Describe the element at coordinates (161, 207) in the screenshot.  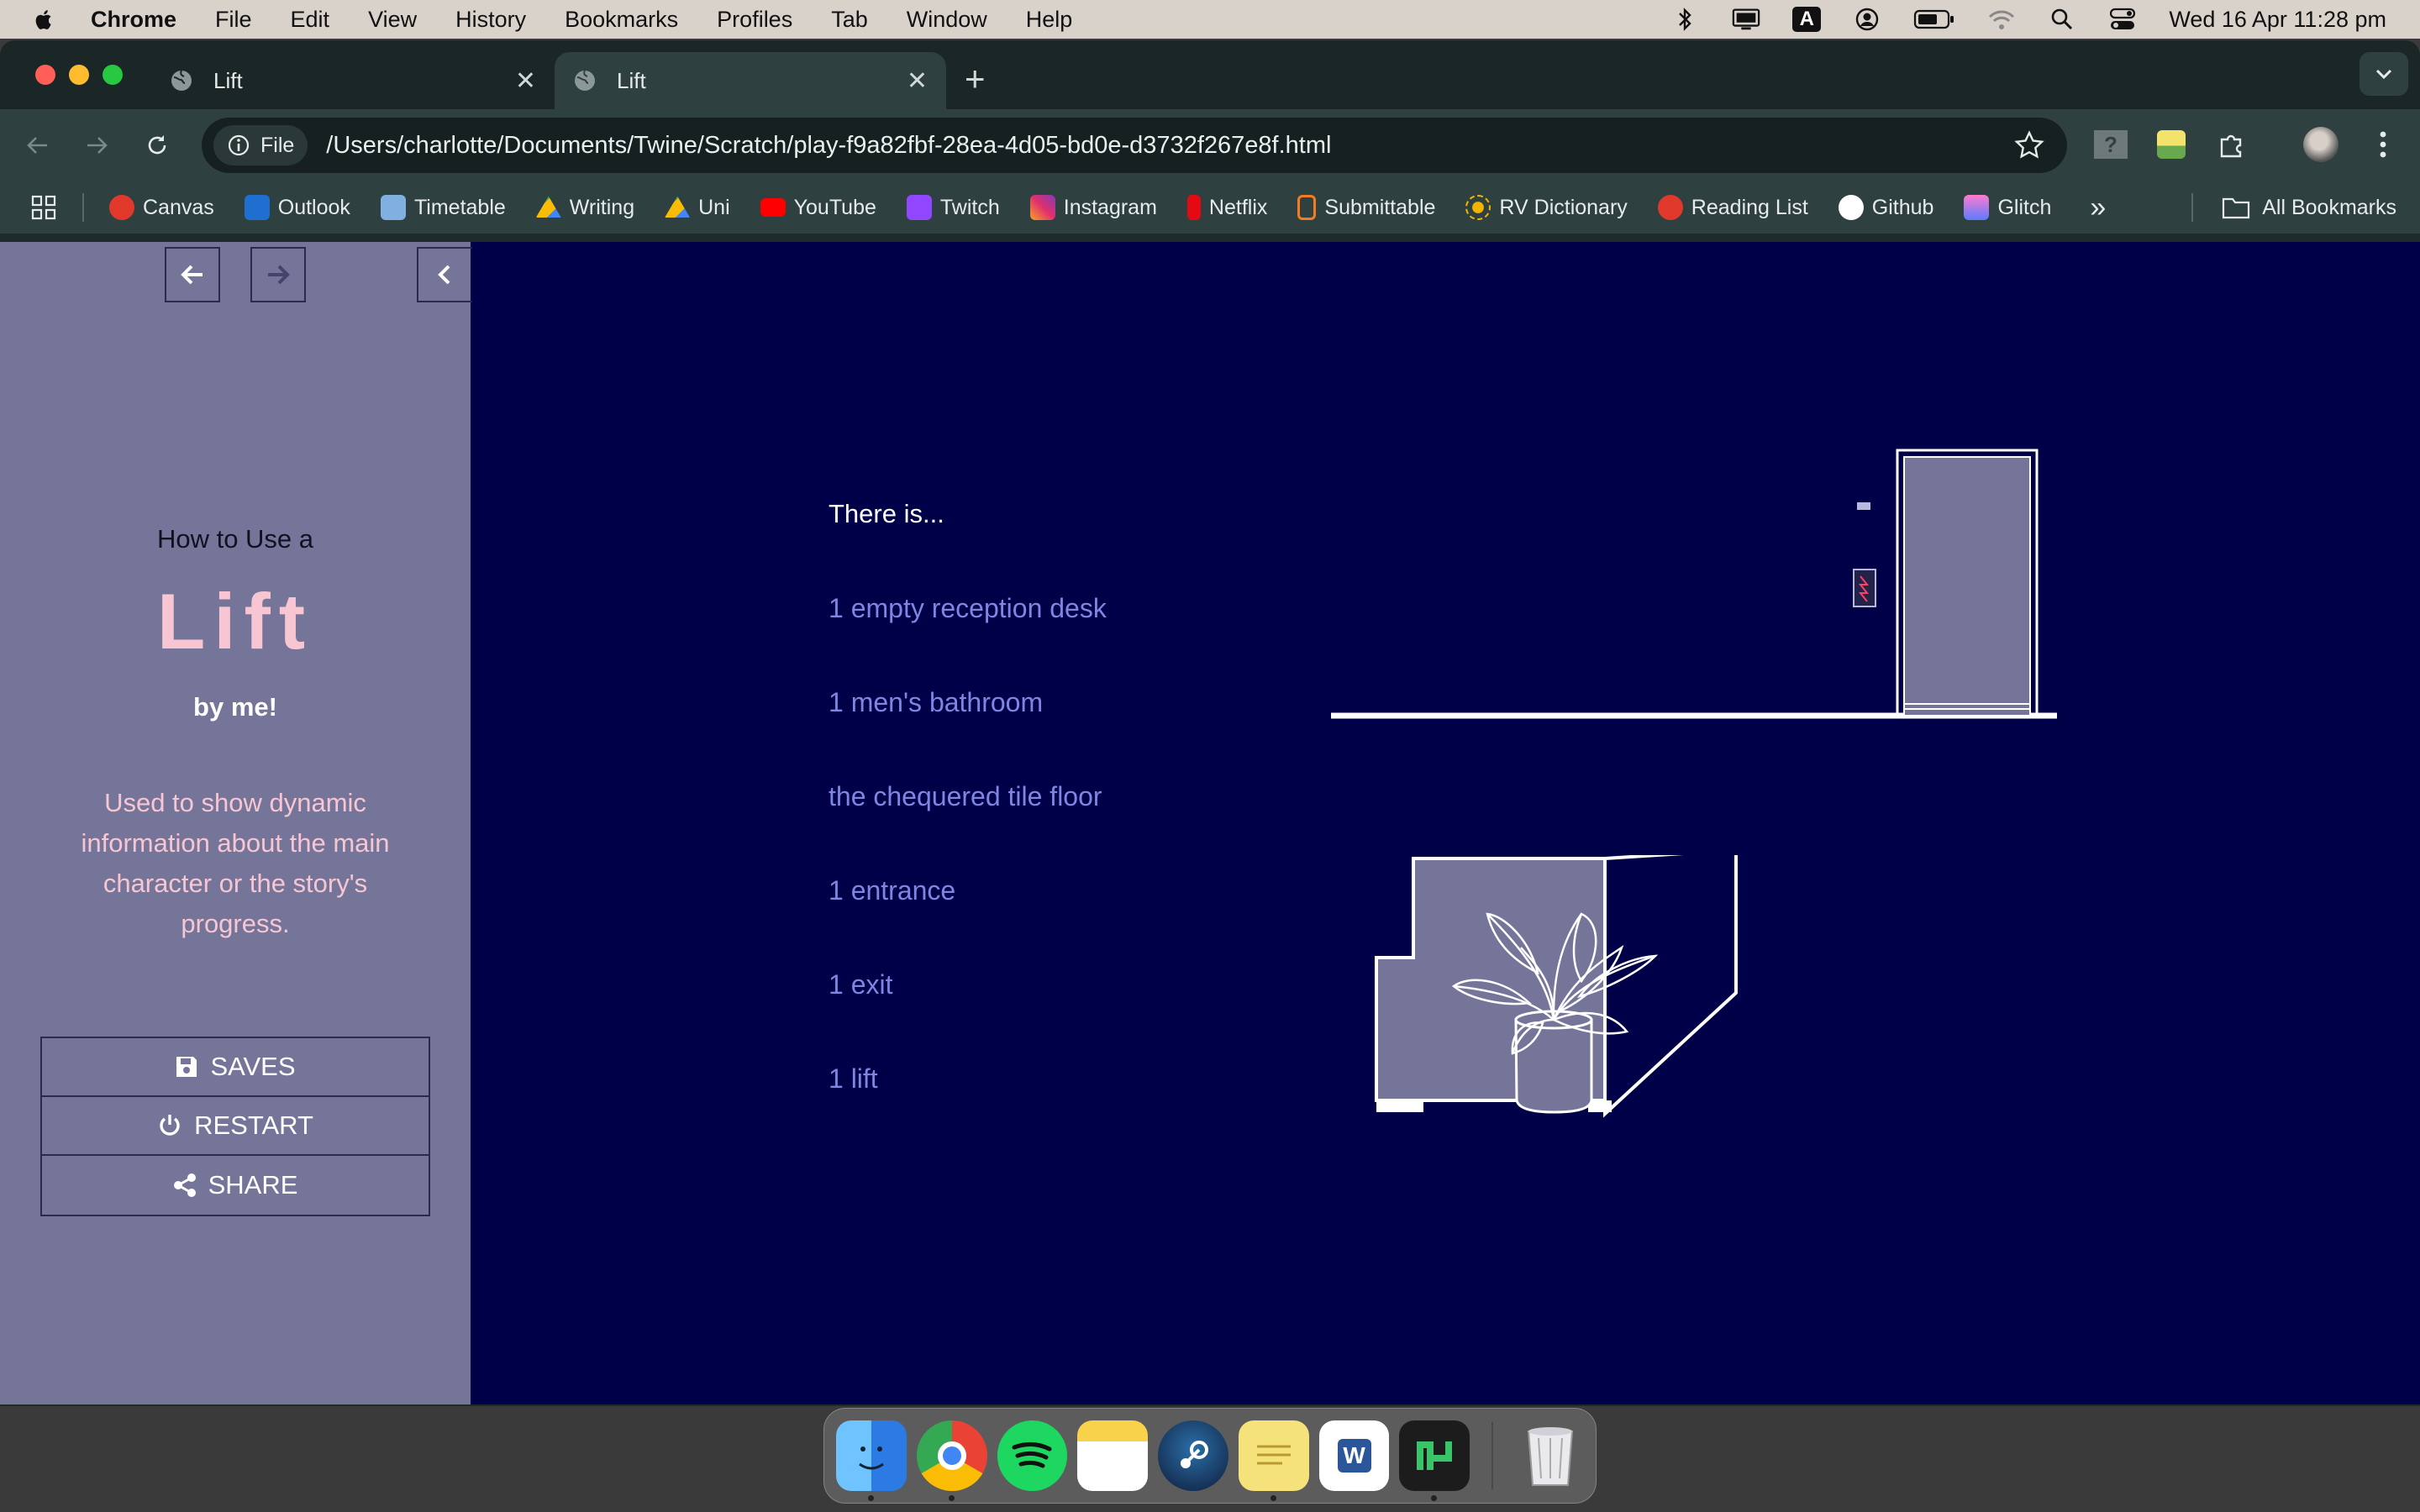
I see `bookmark-canvas: Canvas` at that location.